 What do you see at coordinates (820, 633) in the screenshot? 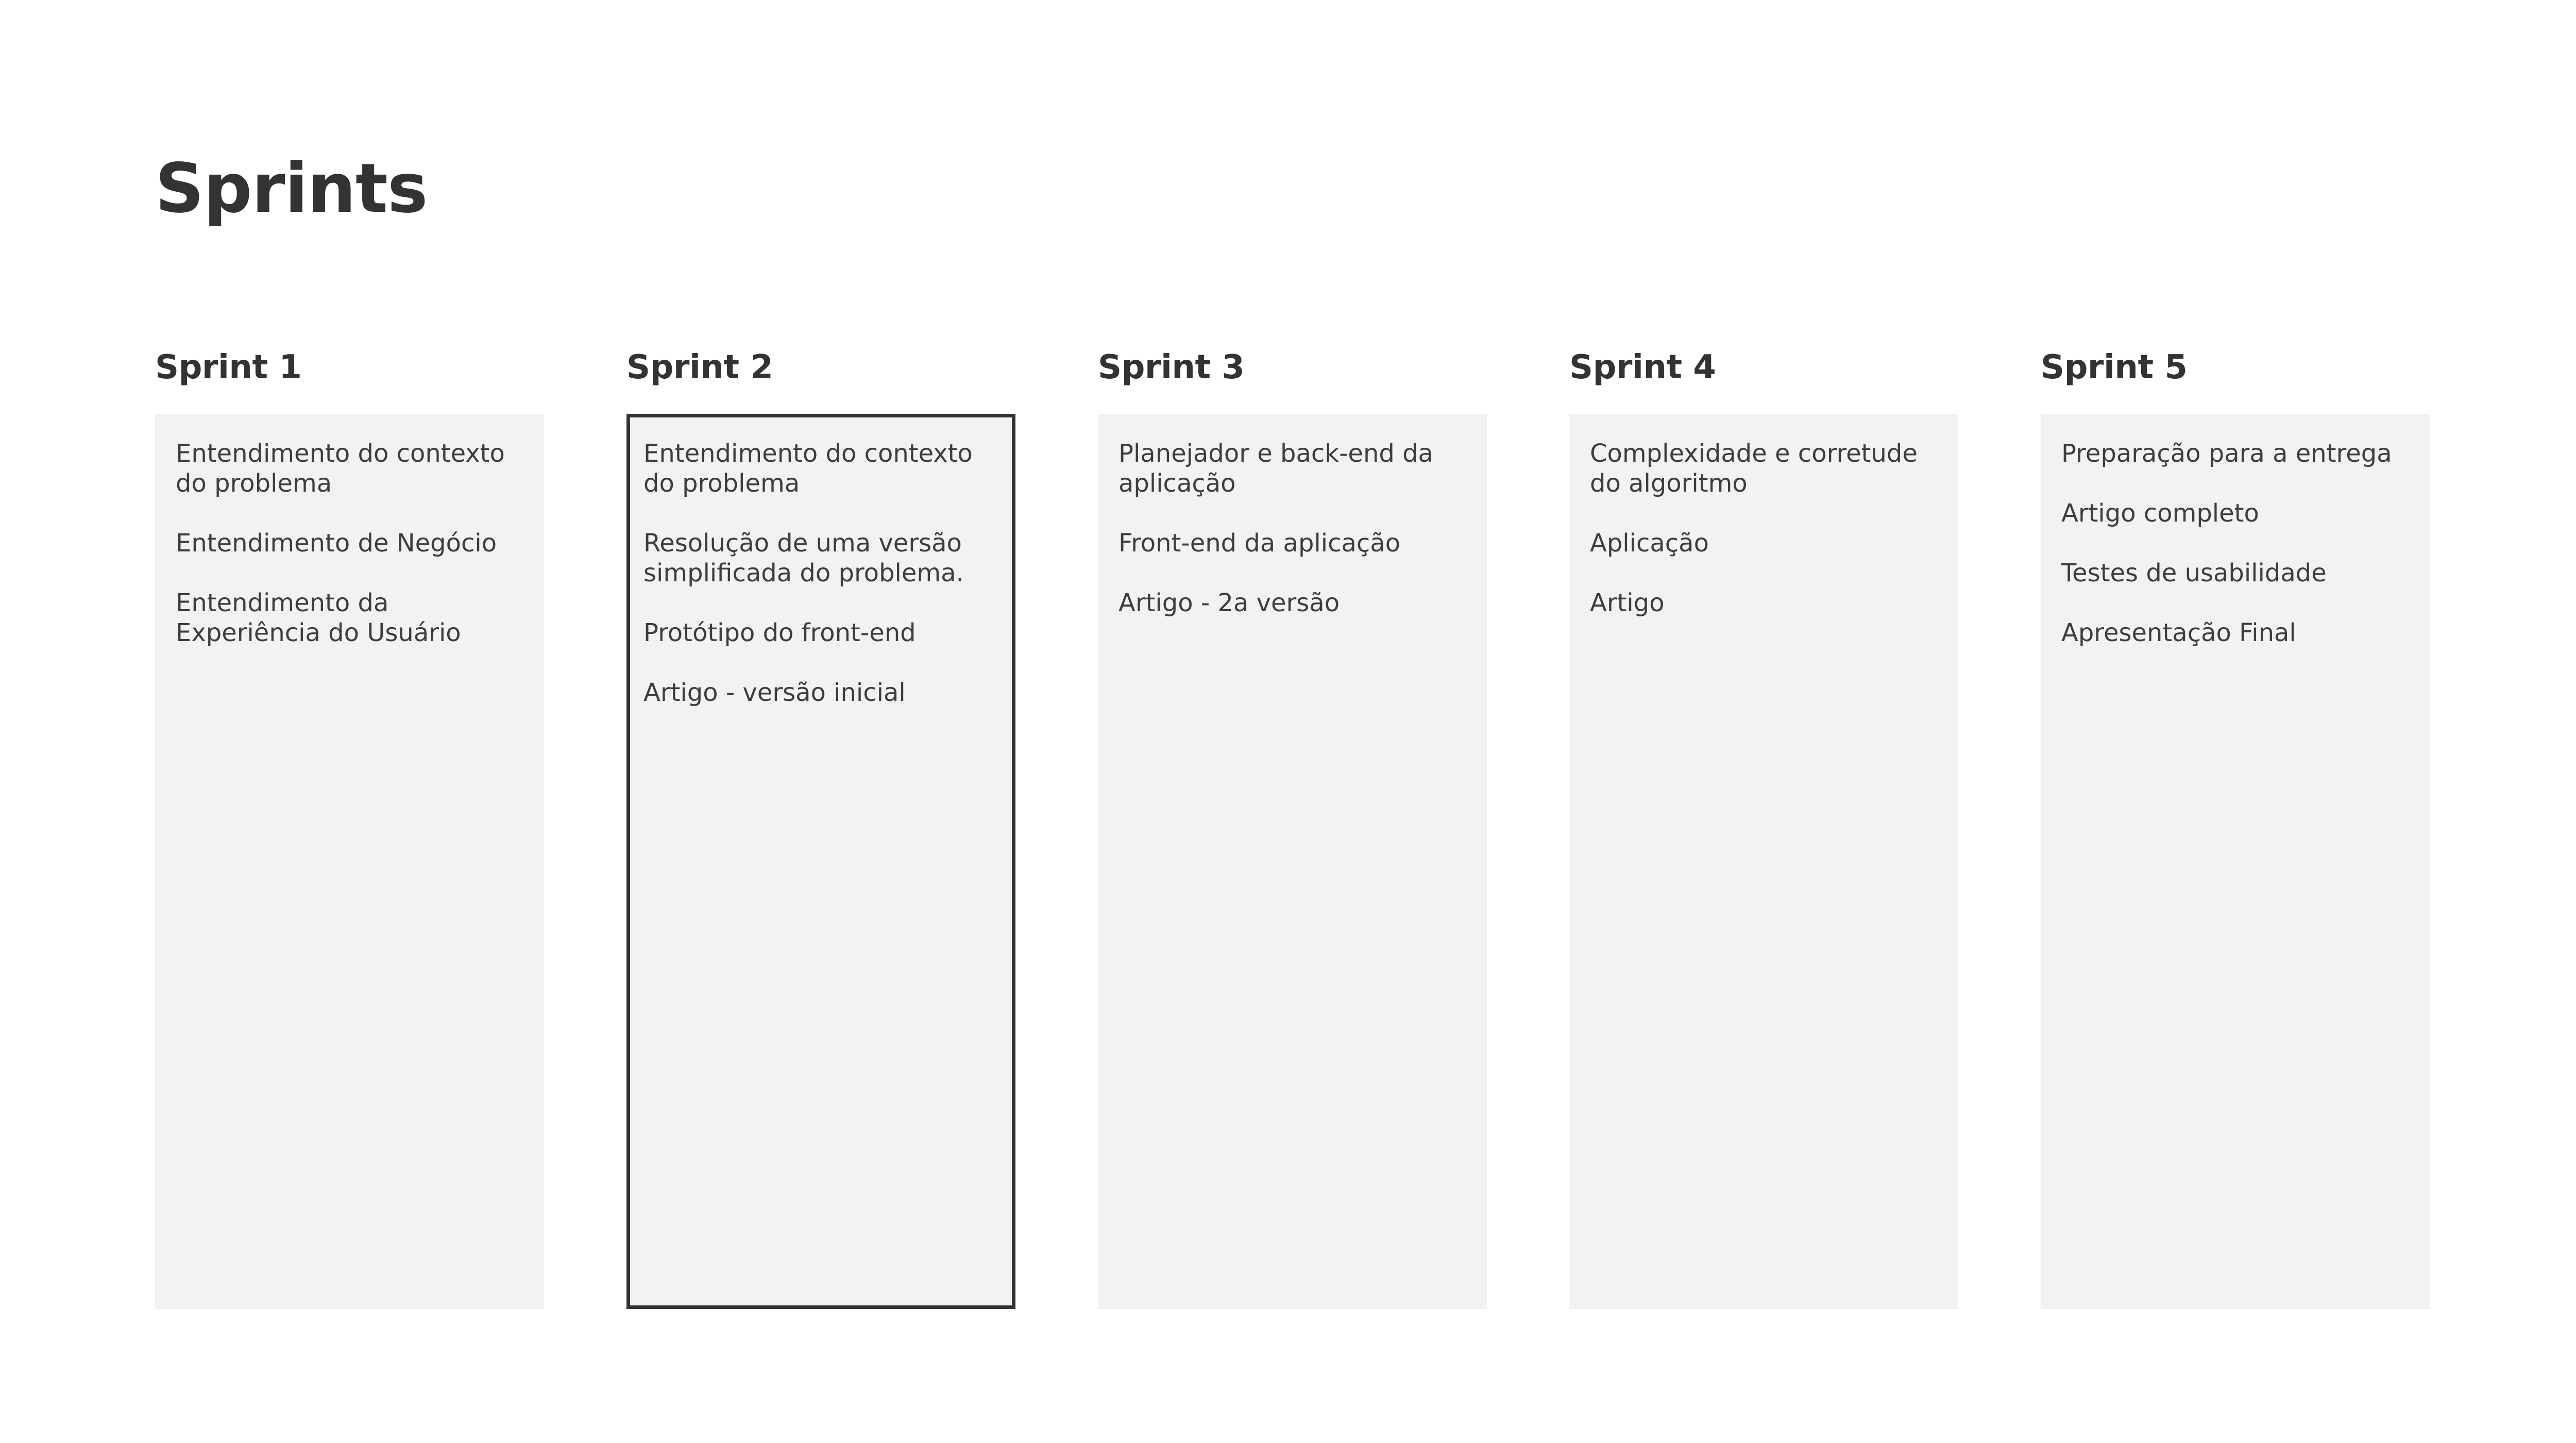
I see `task-item: Protótipo do front-end` at bounding box center [820, 633].